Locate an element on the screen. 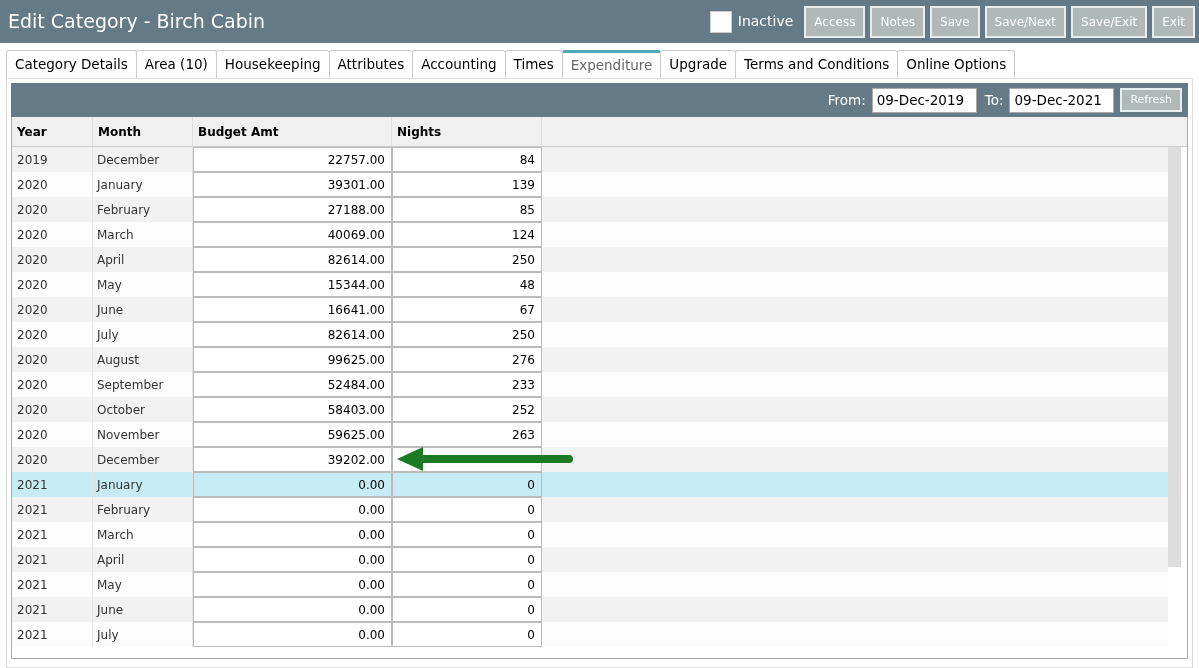 This screenshot has width=1199, height=668. tab: Category Details is located at coordinates (71, 64).